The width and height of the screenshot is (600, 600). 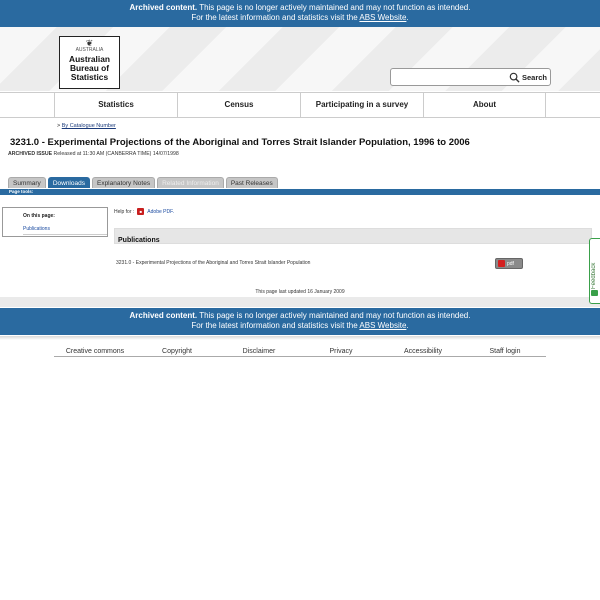 I want to click on footer-link-accessibility: Accessibility, so click(x=423, y=352).